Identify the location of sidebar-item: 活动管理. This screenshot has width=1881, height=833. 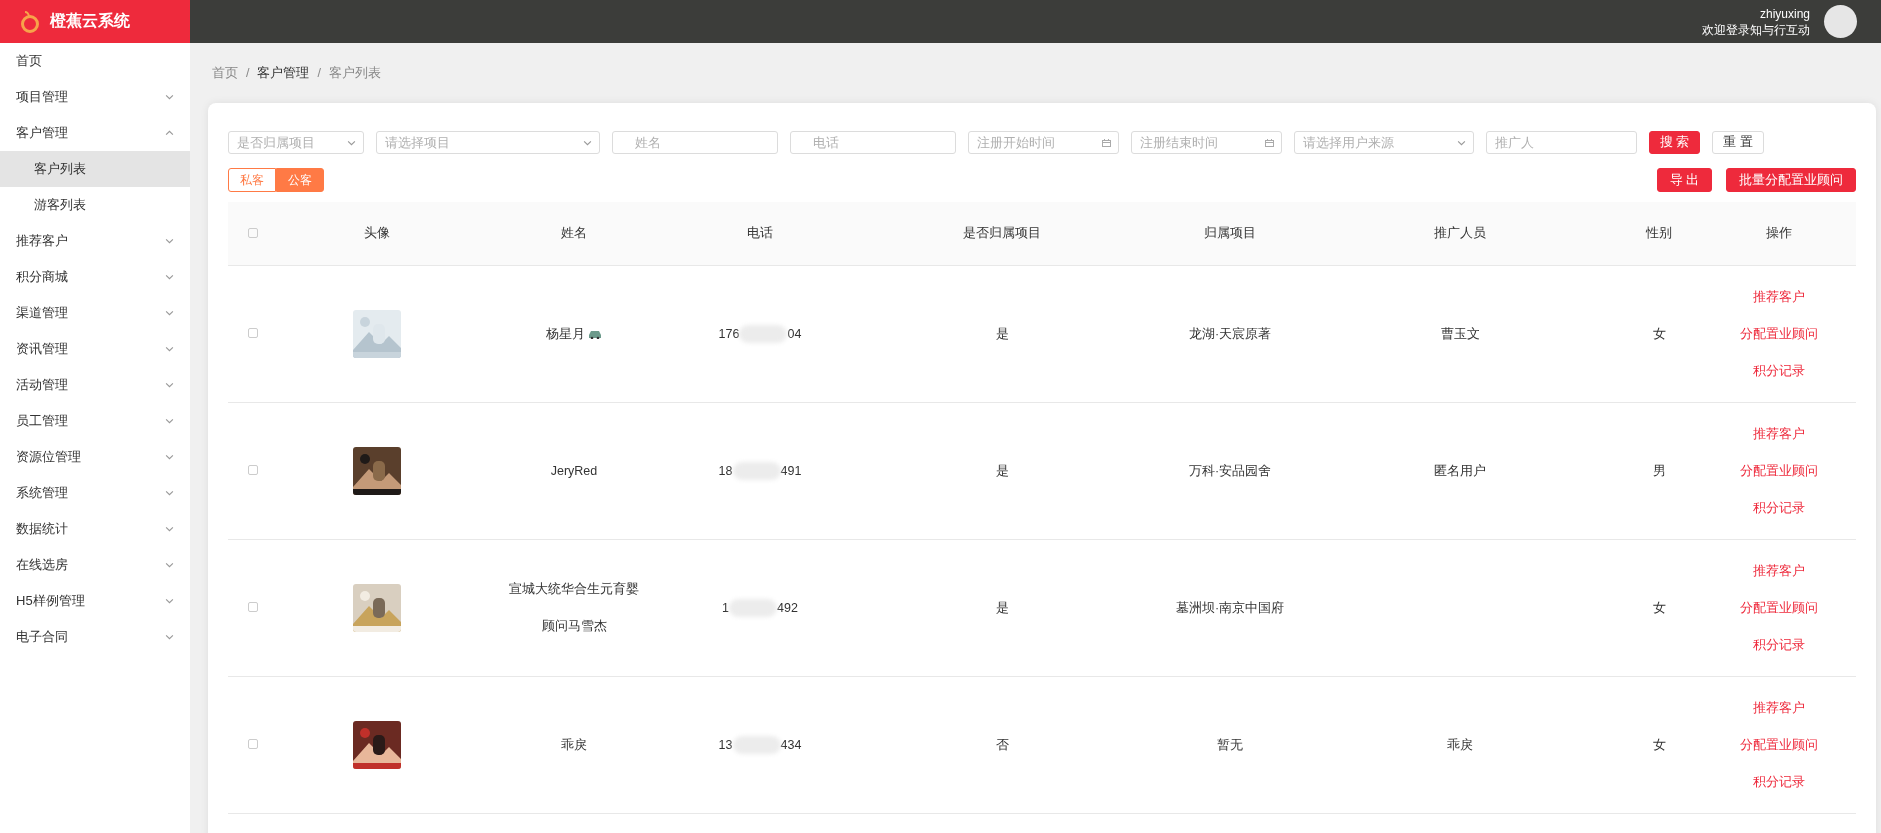
(95, 385).